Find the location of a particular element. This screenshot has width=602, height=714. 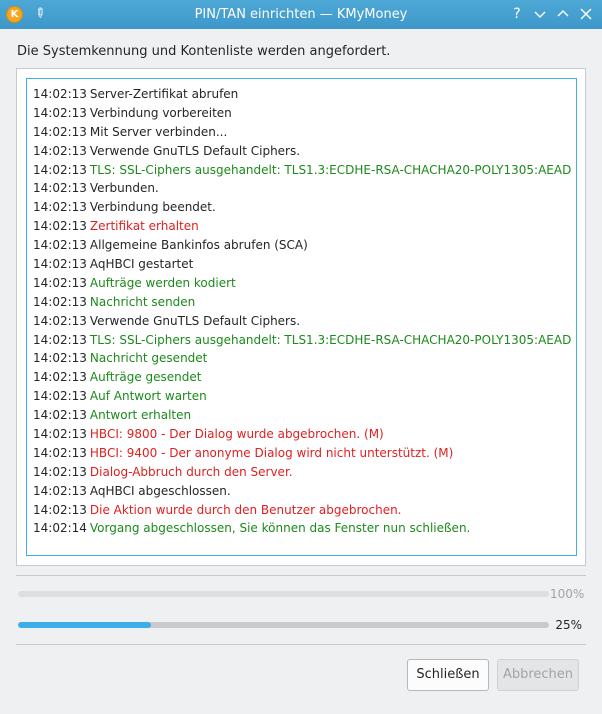

progress-fill-total is located at coordinates (283, 594).